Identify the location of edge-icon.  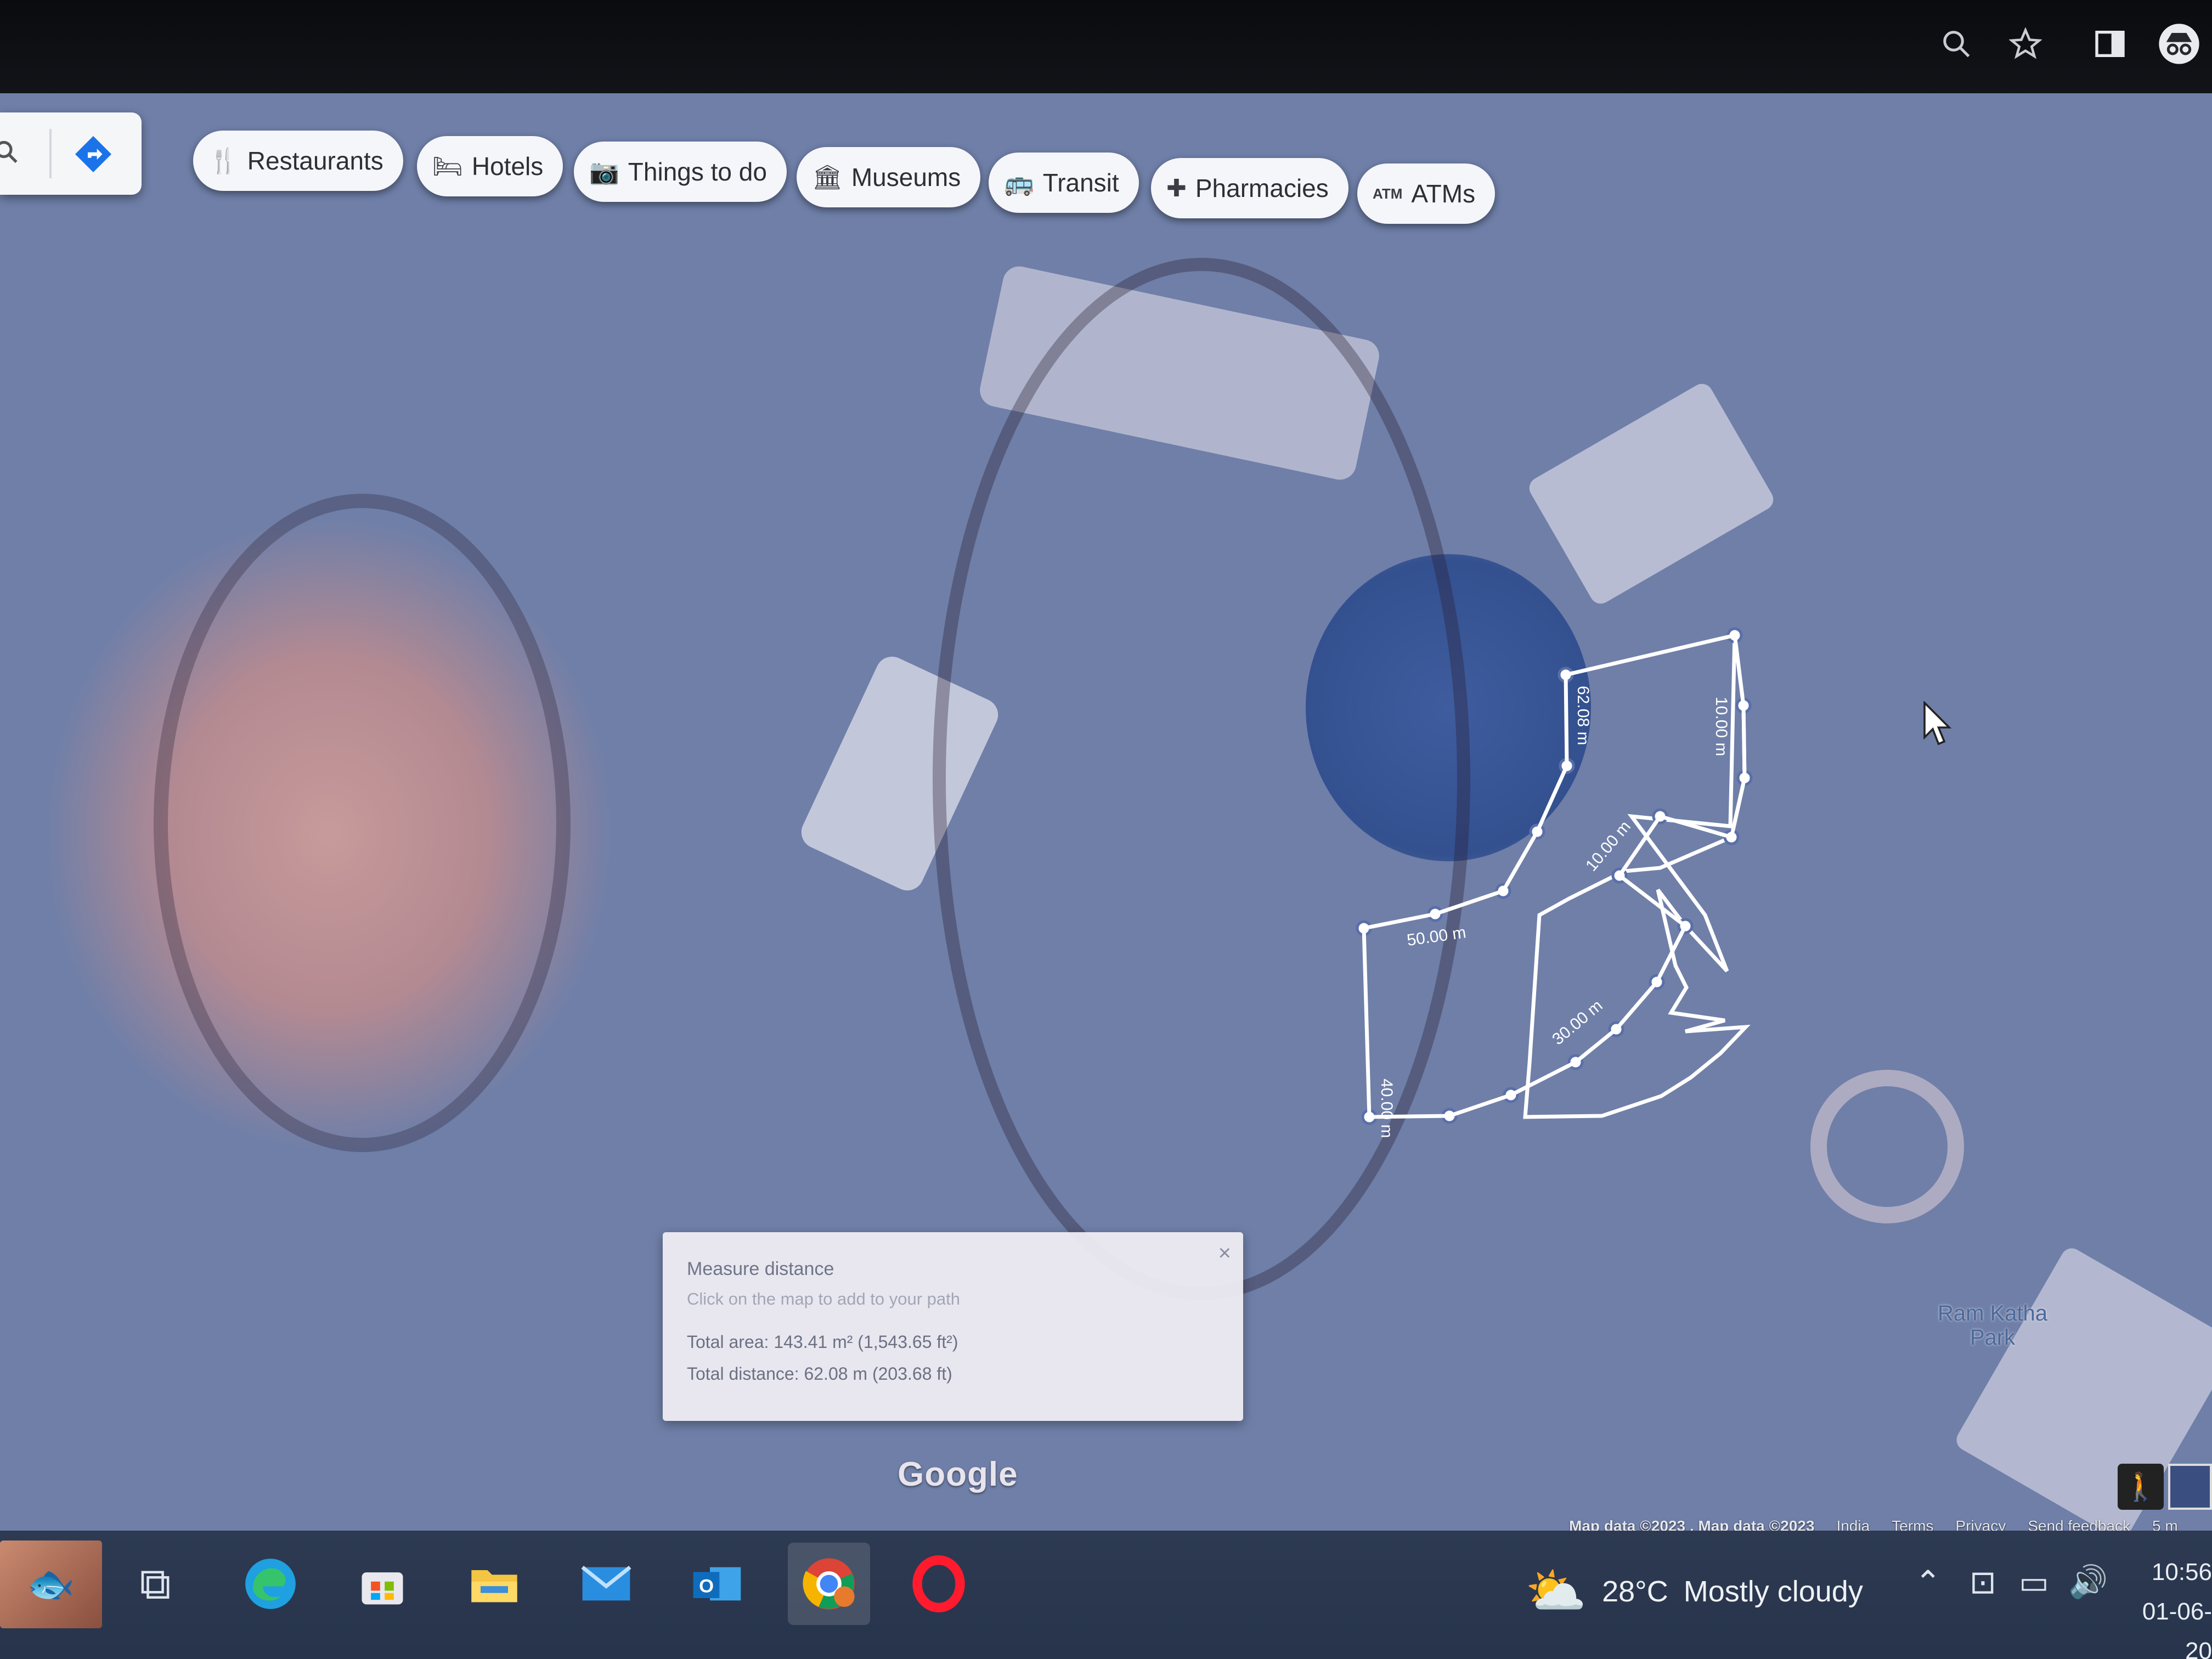
(270, 1584).